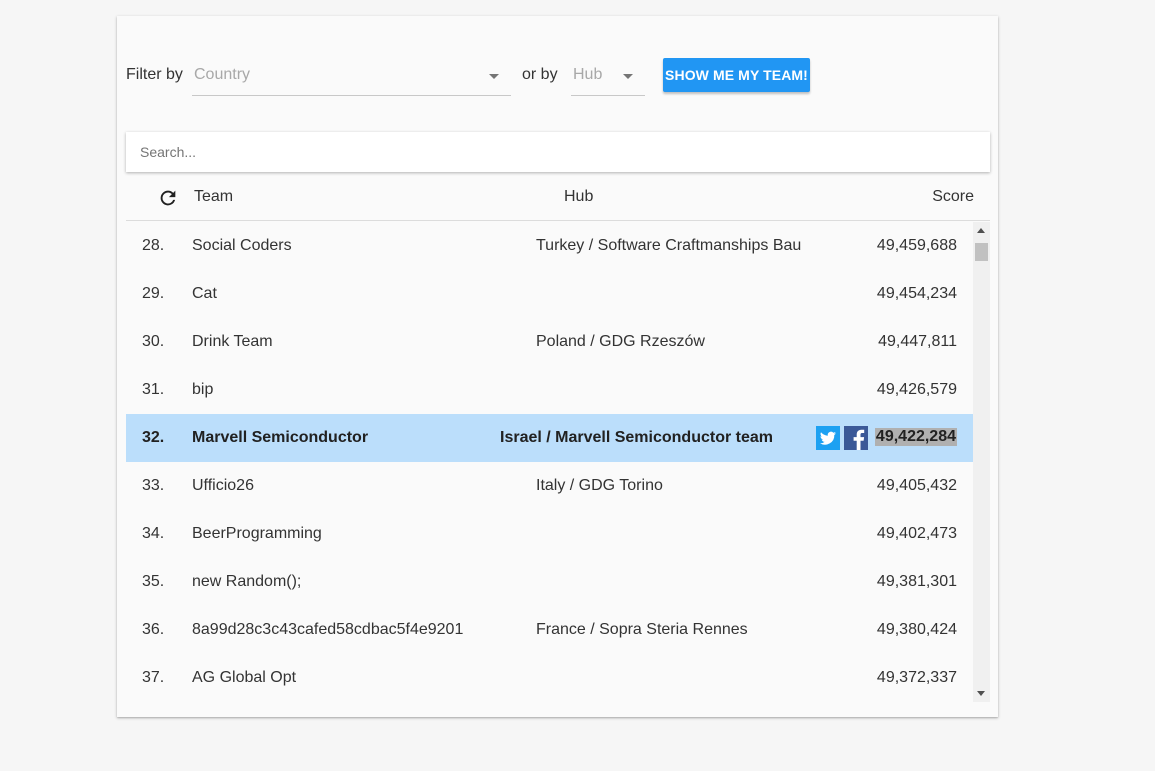 The width and height of the screenshot is (1155, 771). Describe the element at coordinates (916, 485) in the screenshot. I see `score: 49,405,432` at that location.